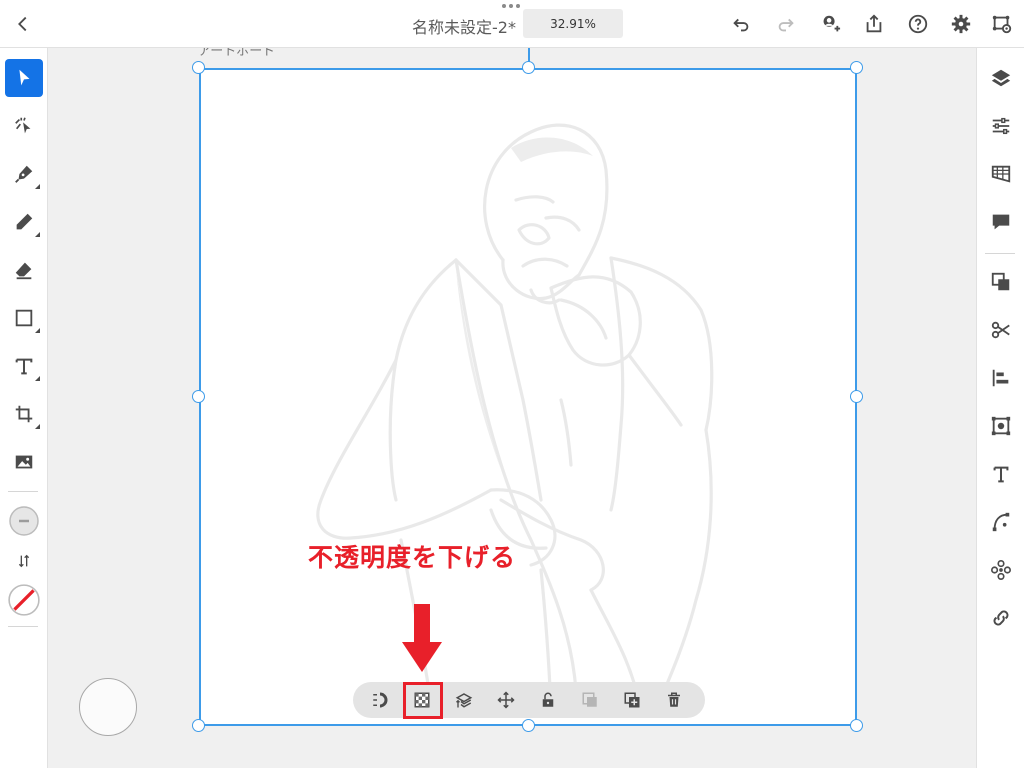  What do you see at coordinates (632, 700) in the screenshot?
I see `copy-add-icon` at bounding box center [632, 700].